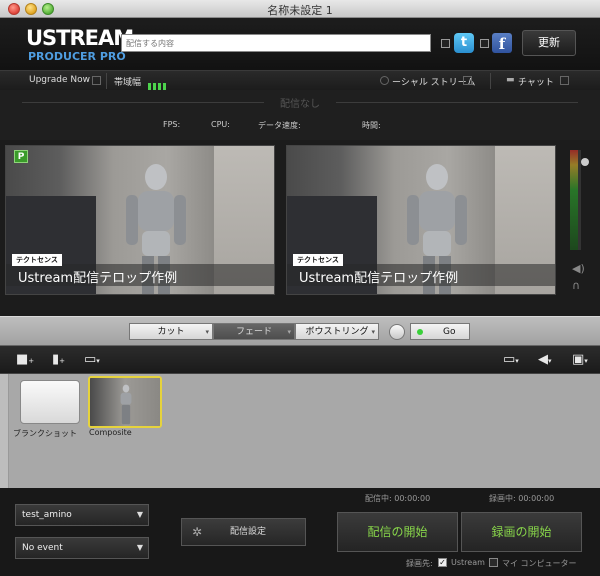 The height and width of the screenshot is (576, 600). What do you see at coordinates (172, 124) in the screenshot?
I see `fps-label: FPS:` at bounding box center [172, 124].